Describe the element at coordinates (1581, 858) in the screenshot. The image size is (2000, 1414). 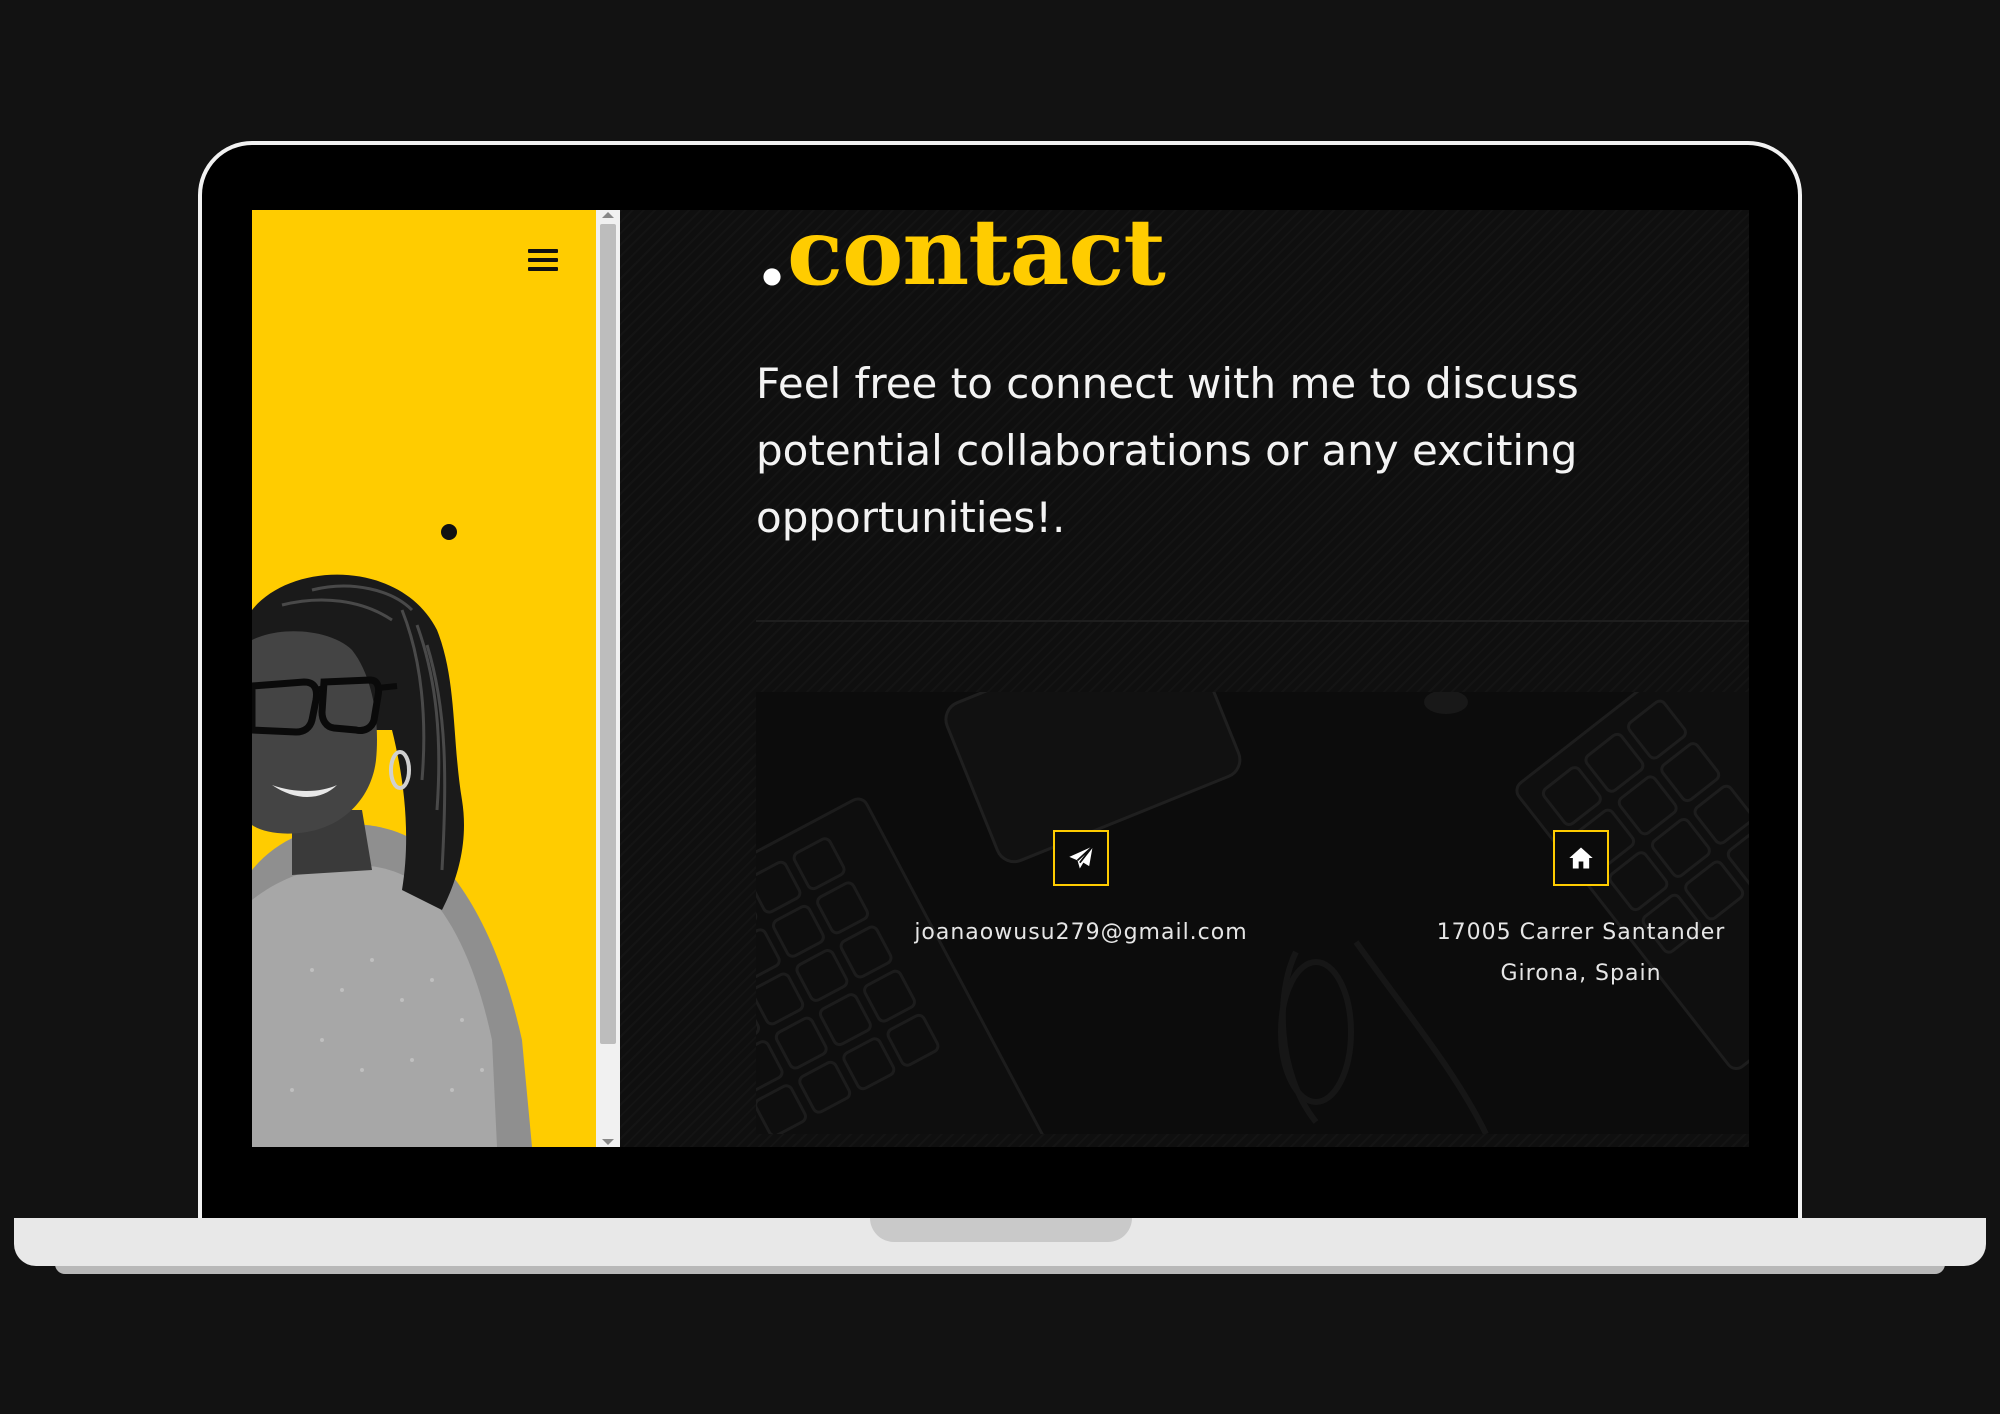
I see `home-icon` at that location.